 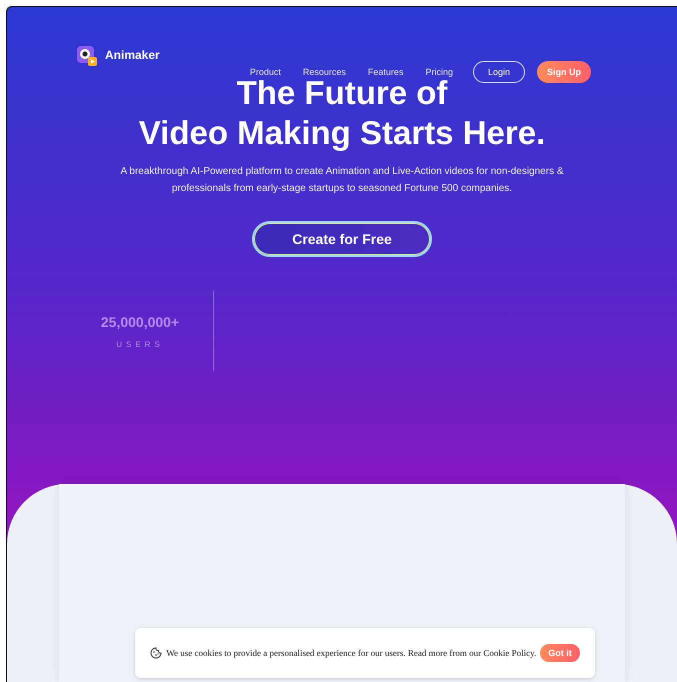 What do you see at coordinates (342, 180) in the screenshot?
I see `hero-subtitle: A breakthrough AI-Powered platform to create Animation and Live-Action videos for non-designers & professionals from early-stage startups to seasoned Fortune 500 companies.` at bounding box center [342, 180].